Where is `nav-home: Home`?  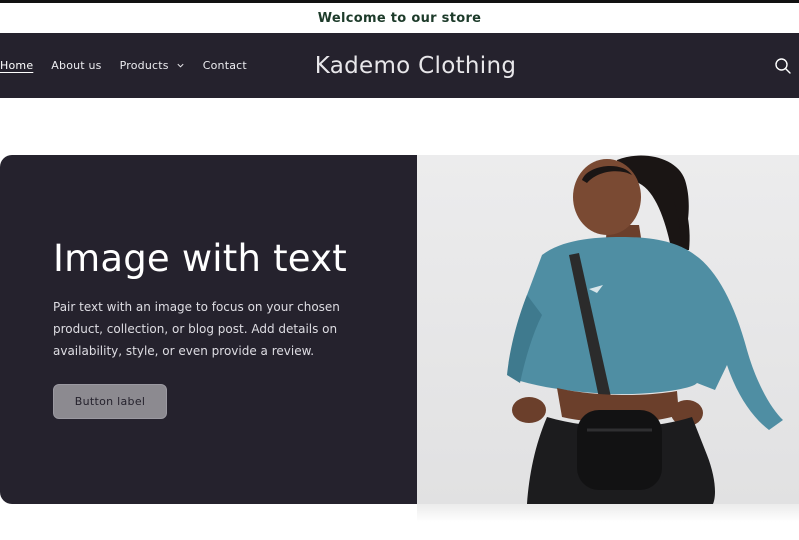 nav-home: Home is located at coordinates (16, 65).